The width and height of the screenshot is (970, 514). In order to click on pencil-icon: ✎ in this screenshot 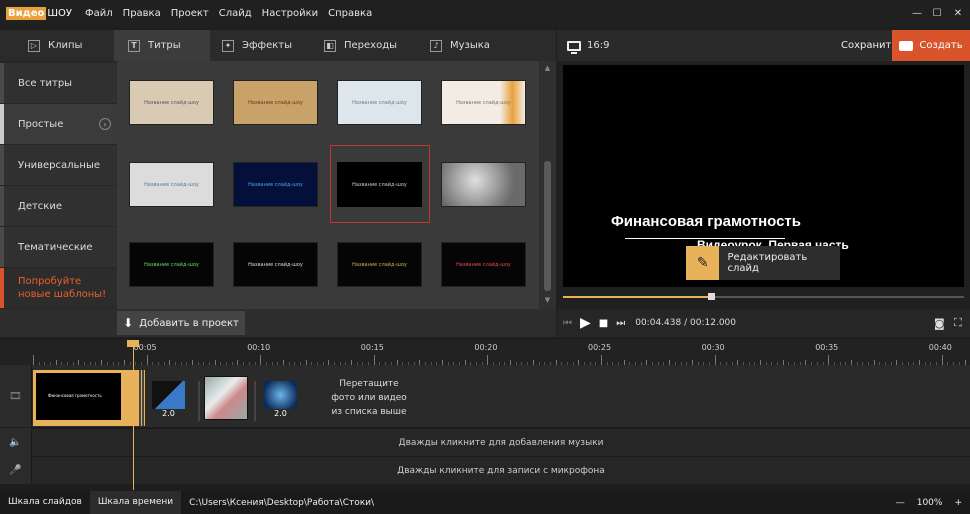, I will do `click(703, 263)`.